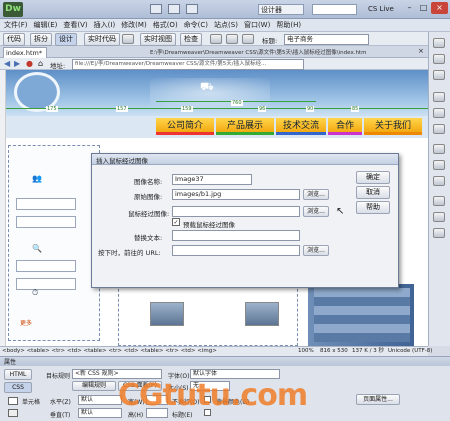  Describe the element at coordinates (236, 250) in the screenshot. I see `link-url-field` at that location.